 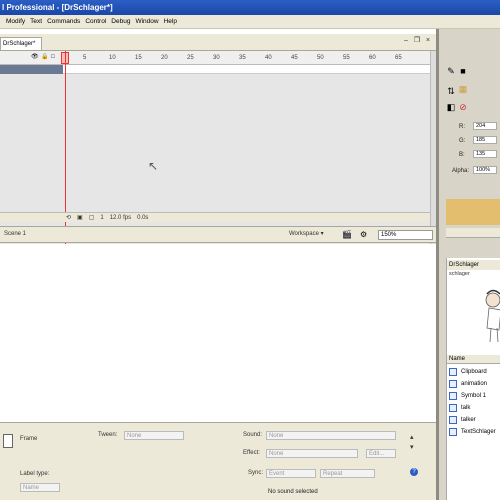 What do you see at coordinates (253, 435) in the screenshot?
I see `sound-label: Sound:` at bounding box center [253, 435].